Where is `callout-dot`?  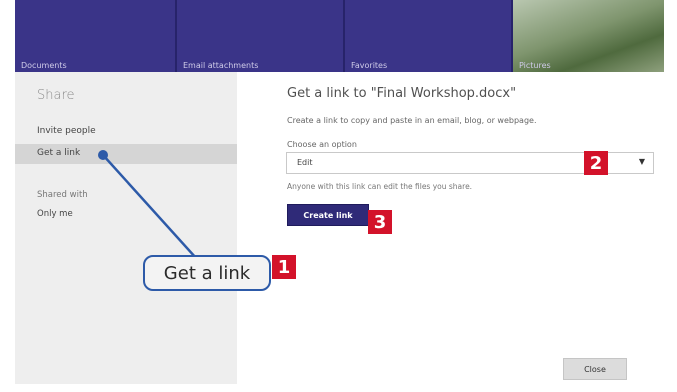 callout-dot is located at coordinates (103, 155).